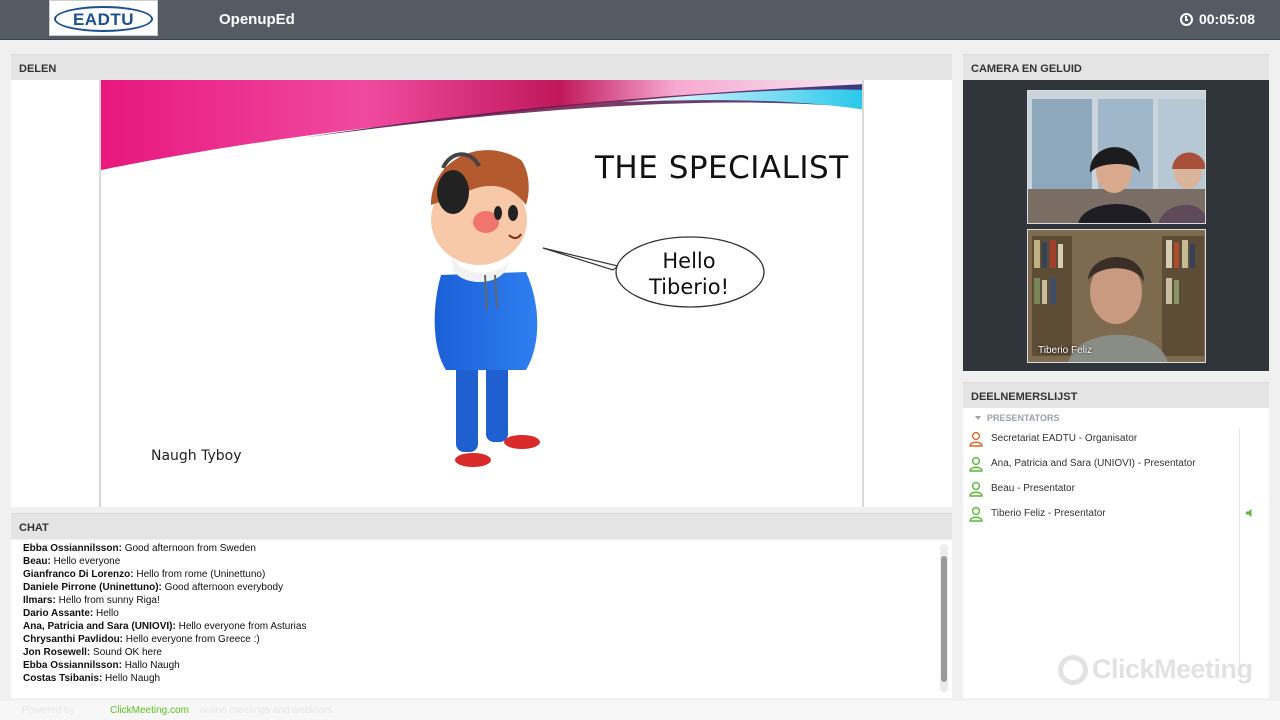 The image size is (1280, 720). I want to click on footer-tagline: online meetings and webinars, so click(266, 710).